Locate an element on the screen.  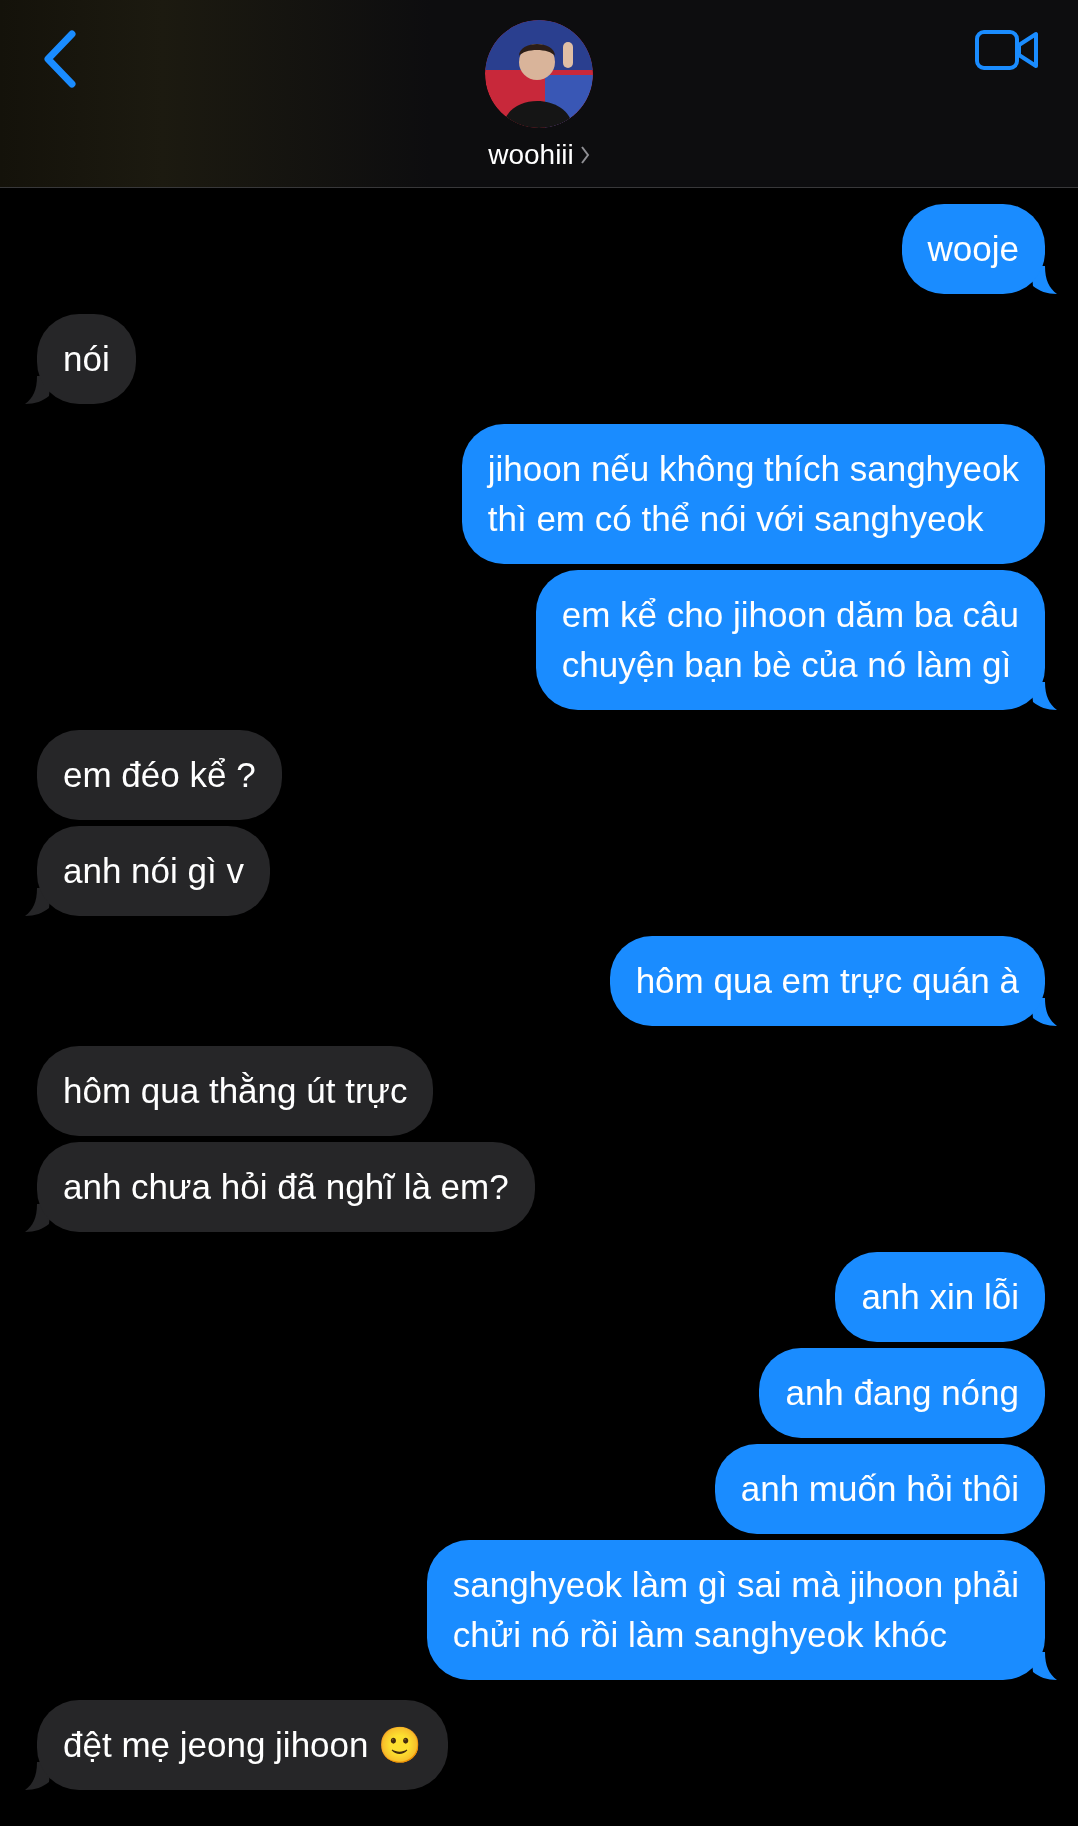
message-bubble: sanghyeok làm gì sai mà jihoon phải chửi nó rồi làm sanghyeok khóc is located at coordinates (735, 1610).